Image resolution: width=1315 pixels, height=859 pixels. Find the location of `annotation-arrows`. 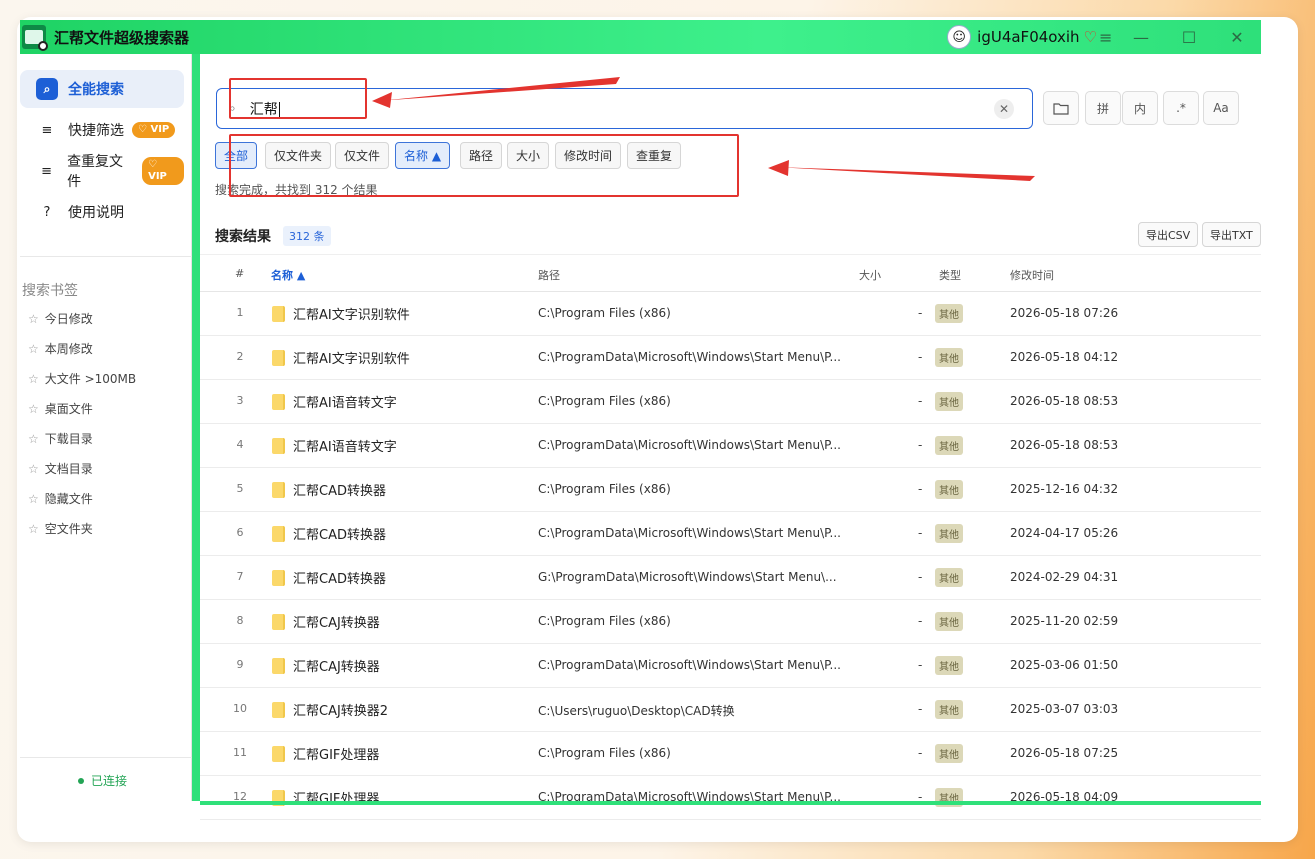

annotation-arrows is located at coordinates (703, 129).